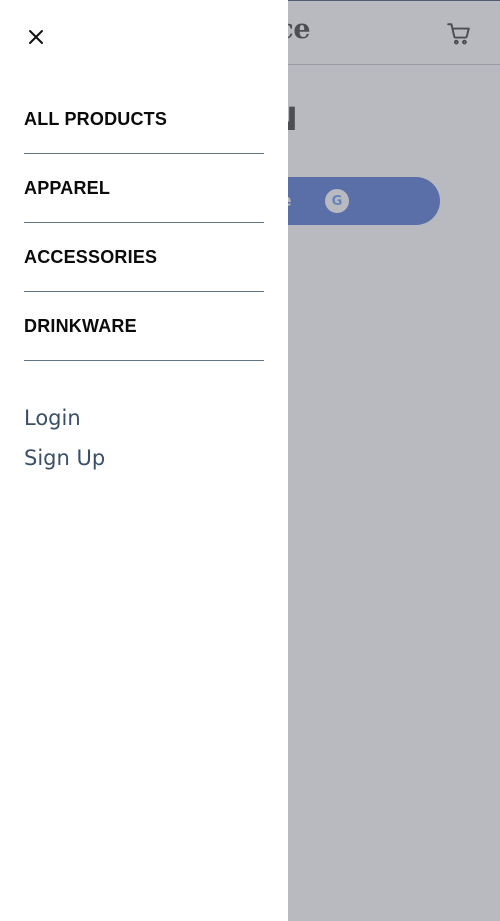 This screenshot has width=500, height=921. Describe the element at coordinates (64, 462) in the screenshot. I see `signup-link: Sign Up` at that location.